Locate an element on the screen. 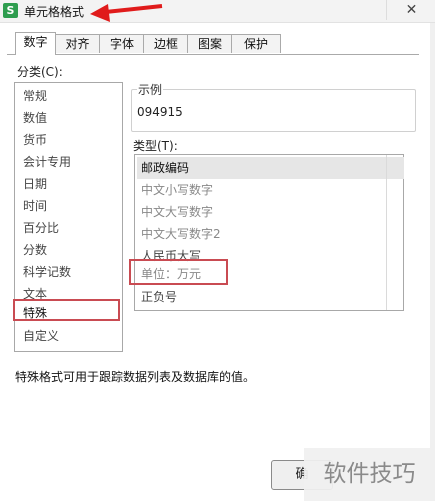 The image size is (435, 501). category-item-currency: 货币 is located at coordinates (35, 140).